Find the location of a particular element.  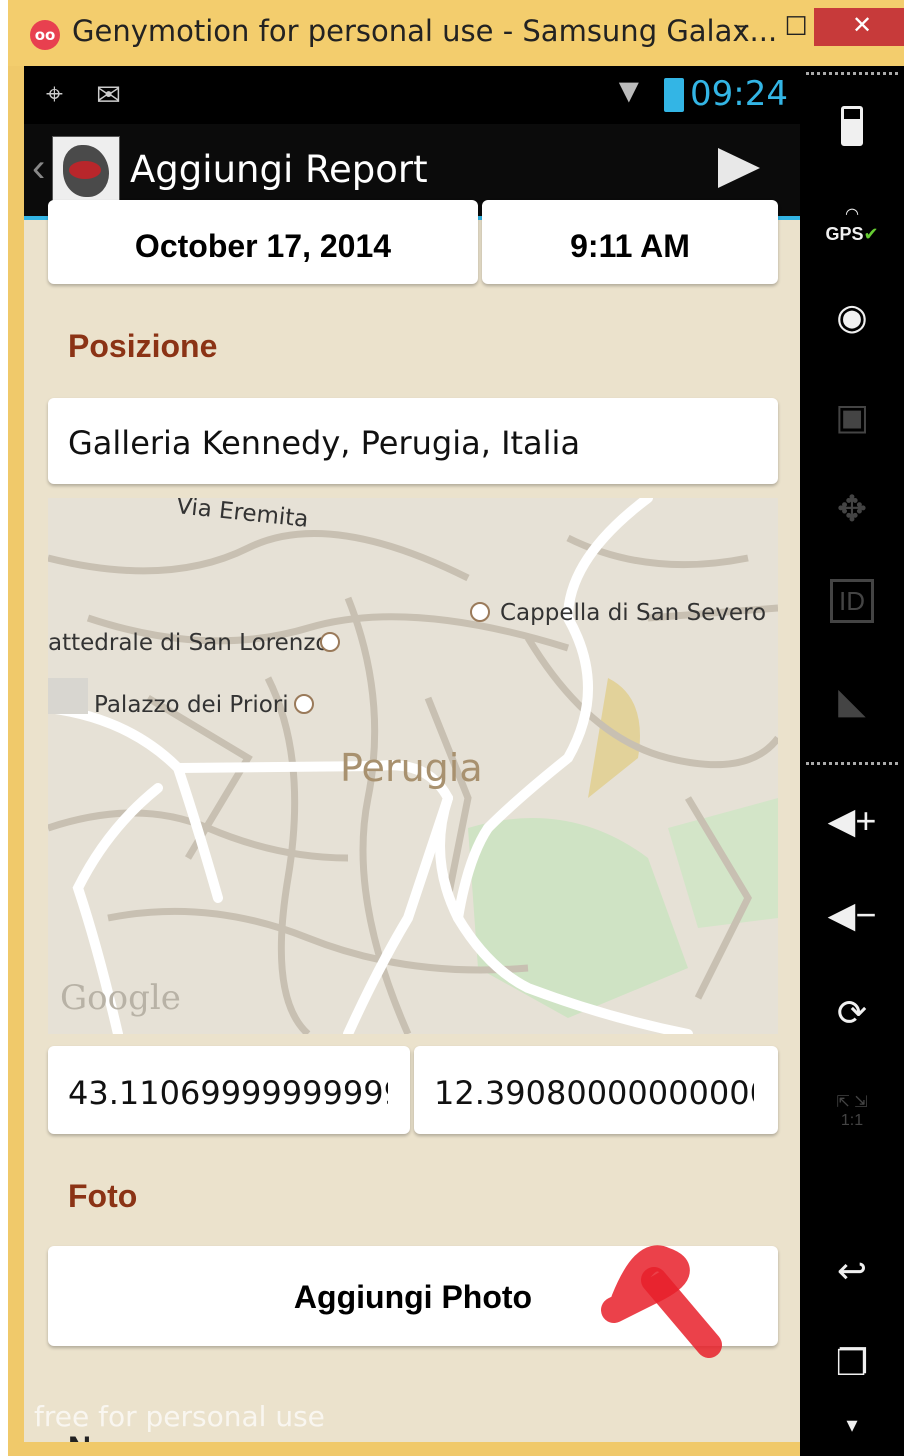

gps-icon: ◠ GPS✔ is located at coordinates (852, 224).